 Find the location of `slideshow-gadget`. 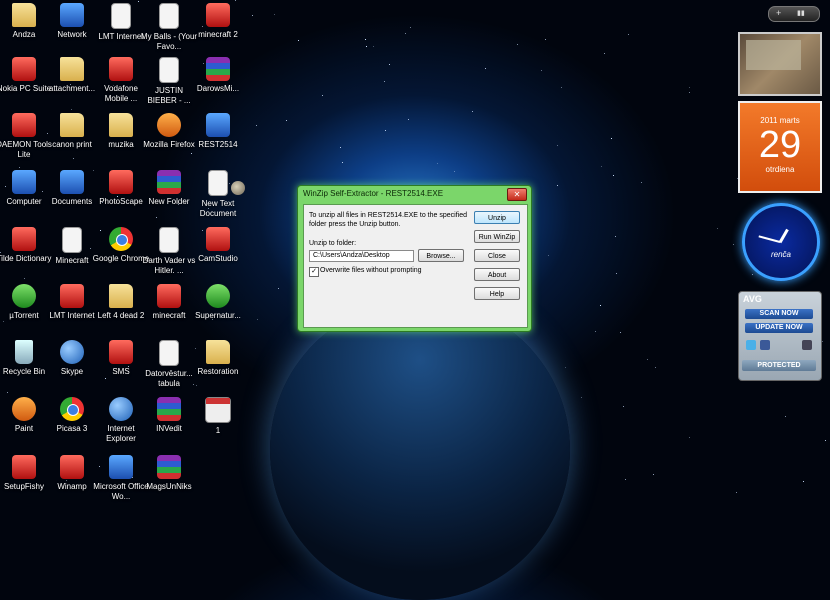

slideshow-gadget is located at coordinates (780, 64).